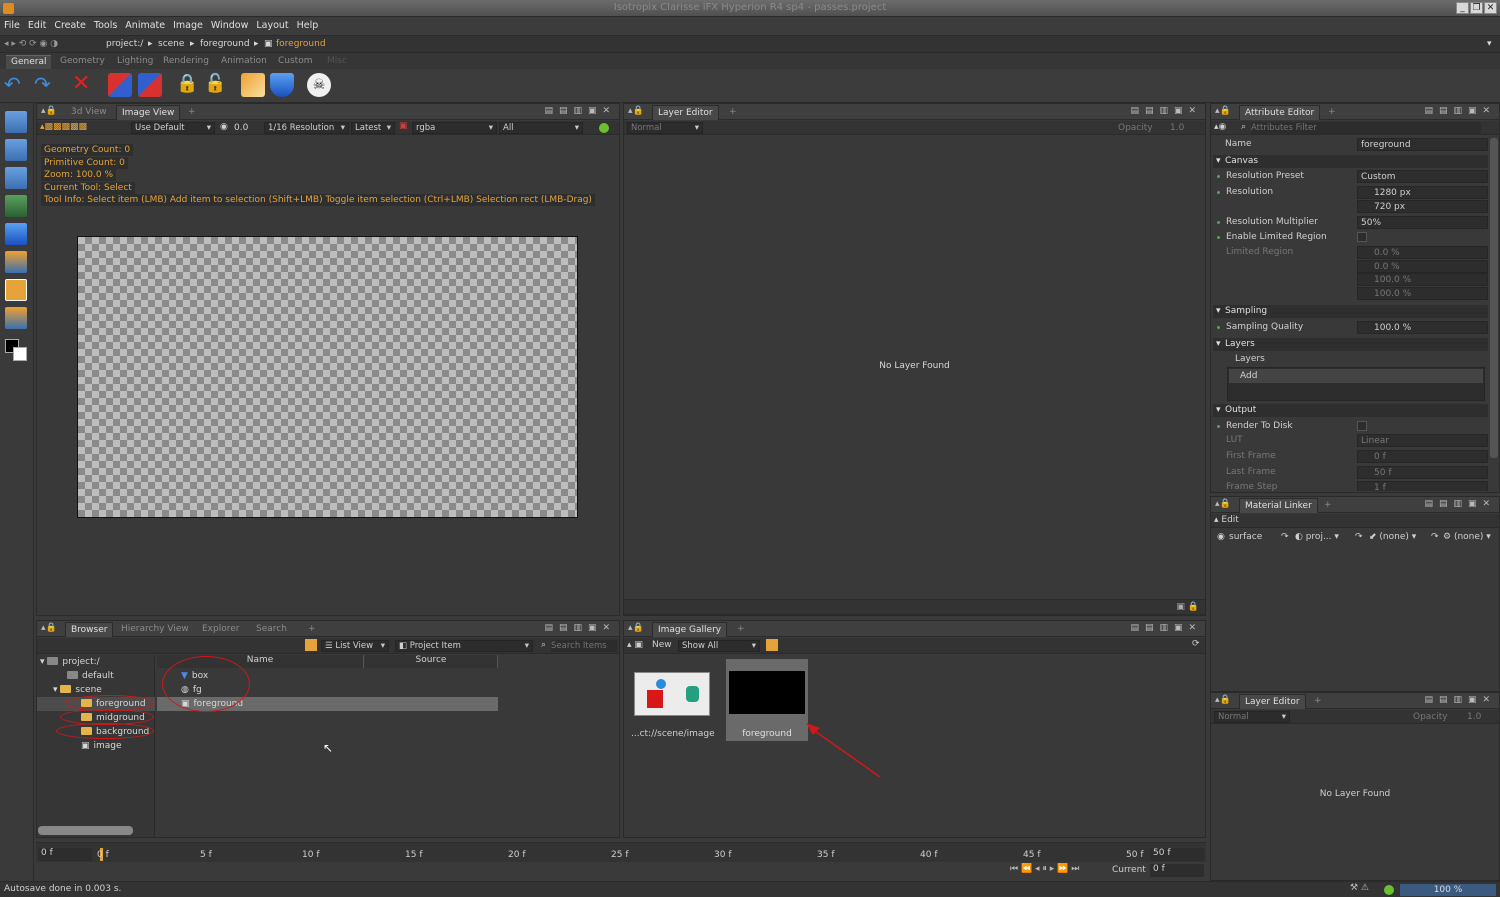  What do you see at coordinates (672, 694) in the screenshot?
I see `gallery-thumb-scene` at bounding box center [672, 694].